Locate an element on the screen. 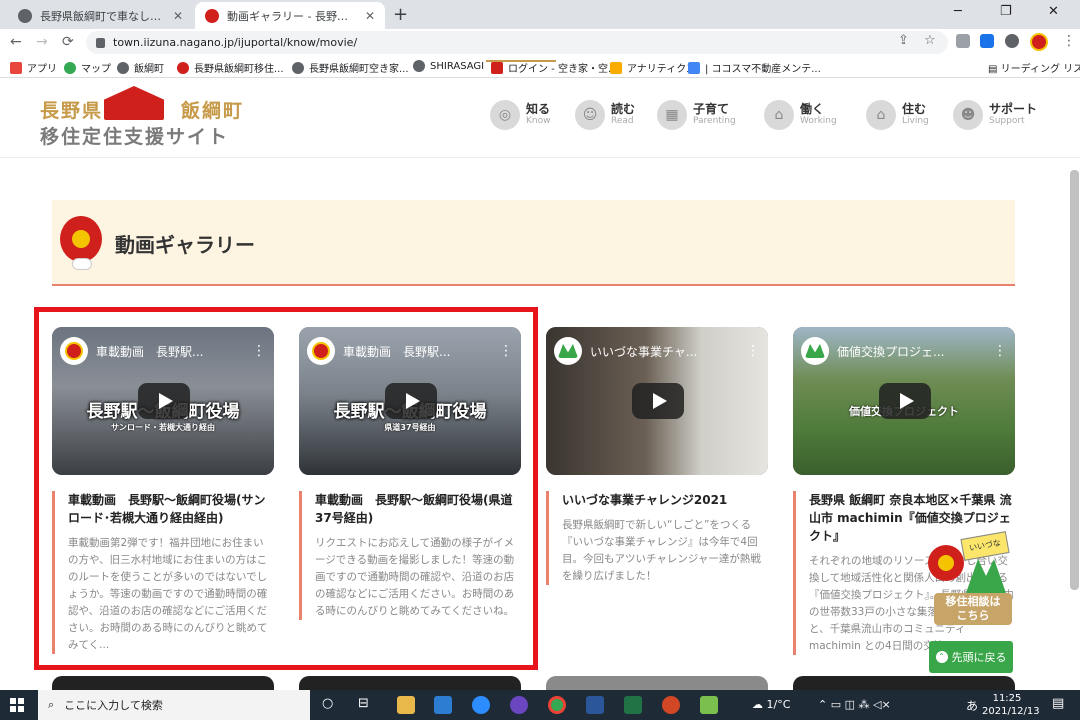  video-thumbnail: 価値交換プロジェ... ⋮ 価値交換プロジェクト is located at coordinates (904, 401).